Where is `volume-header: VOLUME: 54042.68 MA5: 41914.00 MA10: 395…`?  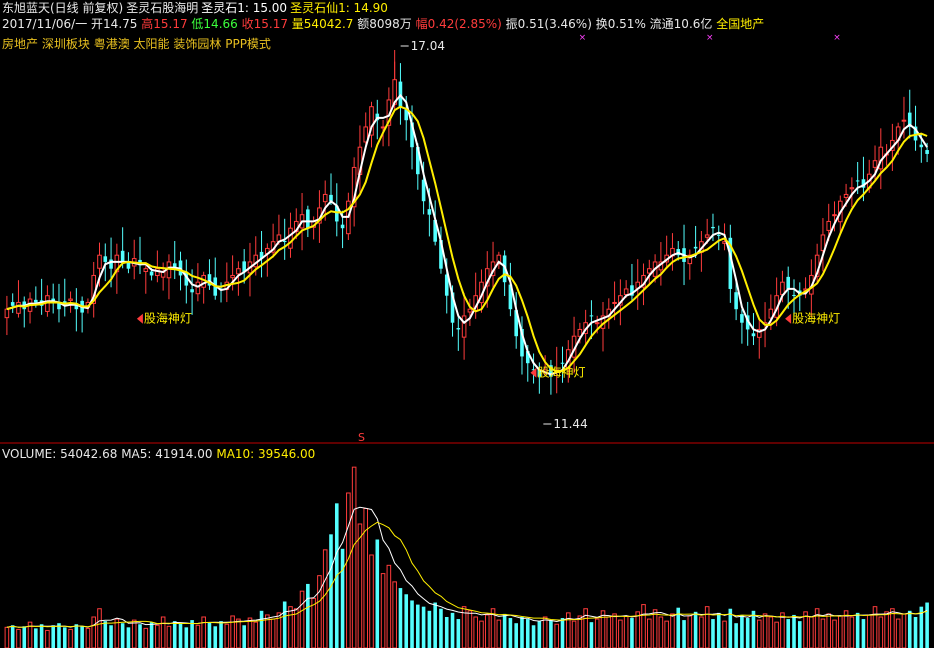
volume-header: VOLUME: 54042.68 MA5: 41914.00 MA10: 395… is located at coordinates (158, 454).